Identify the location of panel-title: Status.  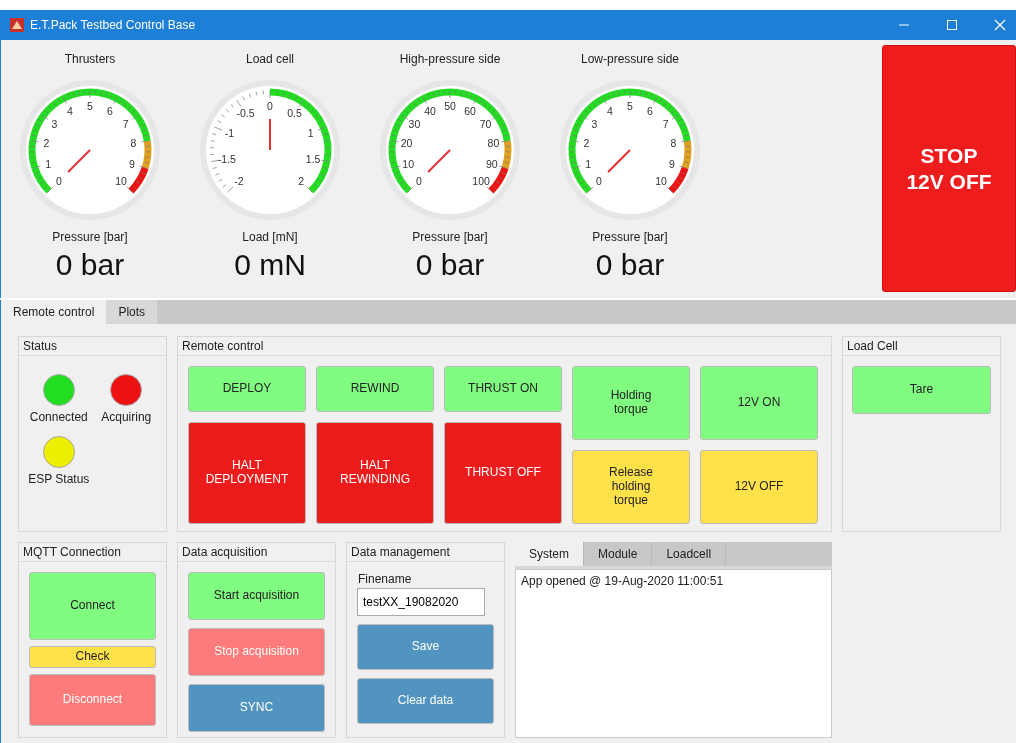
(92, 346).